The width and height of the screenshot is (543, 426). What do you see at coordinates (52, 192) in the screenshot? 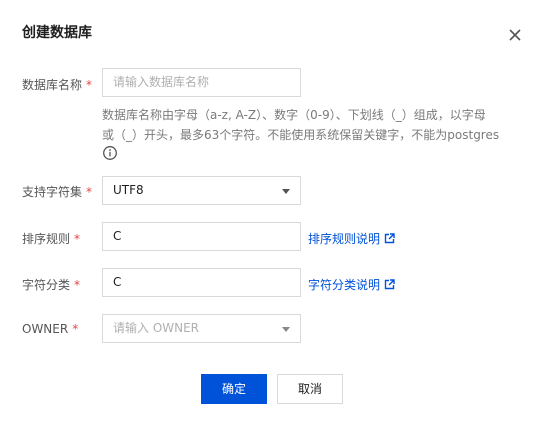
I see `charset-label-text: 支持字符集` at bounding box center [52, 192].